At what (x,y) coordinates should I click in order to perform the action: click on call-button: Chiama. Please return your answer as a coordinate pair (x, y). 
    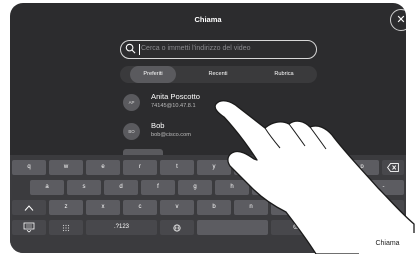
    Looking at the image, I should click on (387, 243).